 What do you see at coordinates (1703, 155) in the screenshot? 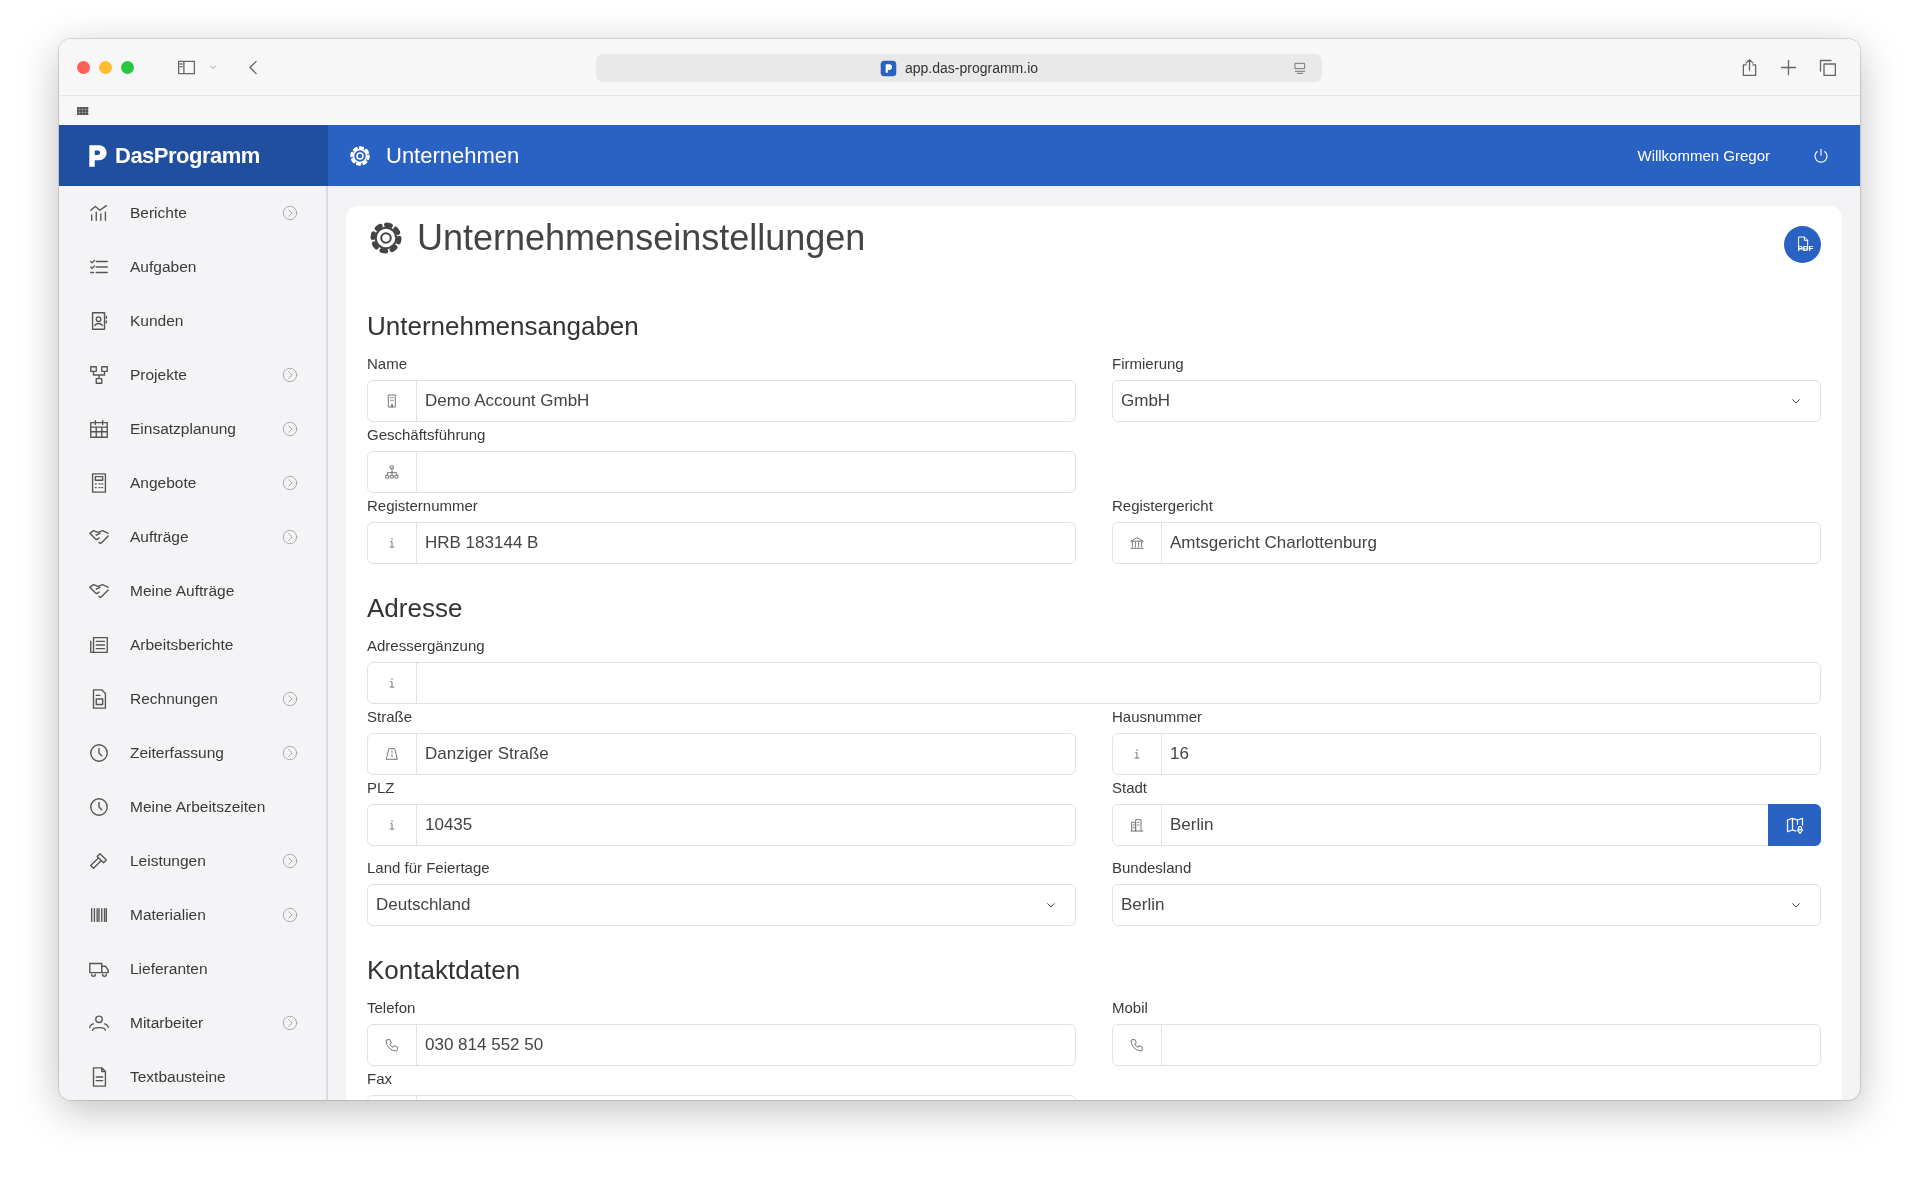
I see `greeting-text: Willkommen Gregor` at bounding box center [1703, 155].